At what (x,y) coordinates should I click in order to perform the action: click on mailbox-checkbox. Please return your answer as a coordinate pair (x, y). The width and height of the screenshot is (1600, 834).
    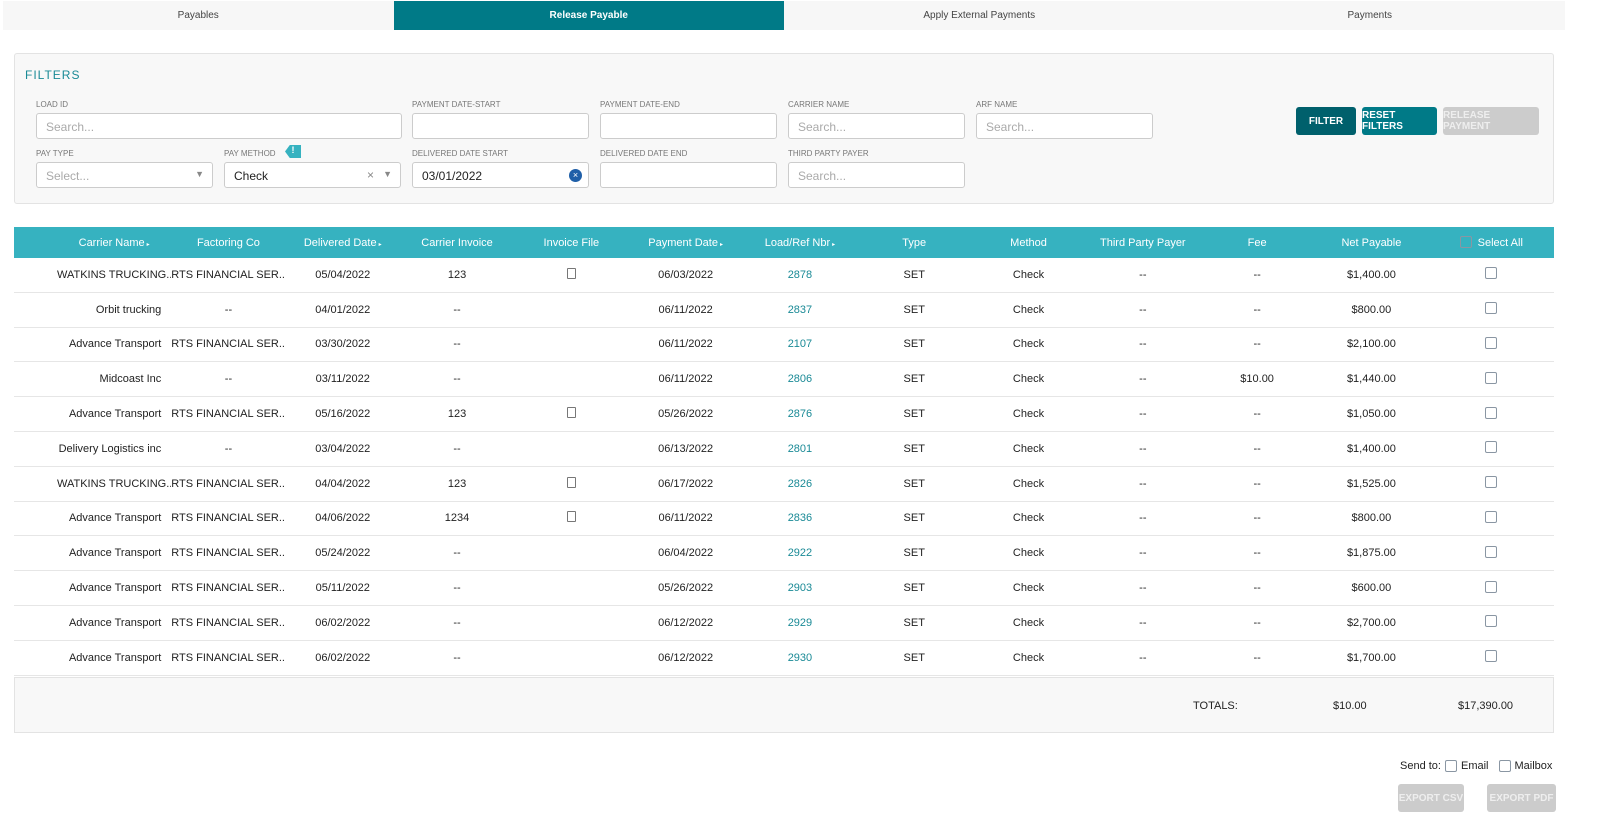
    Looking at the image, I should click on (1504, 766).